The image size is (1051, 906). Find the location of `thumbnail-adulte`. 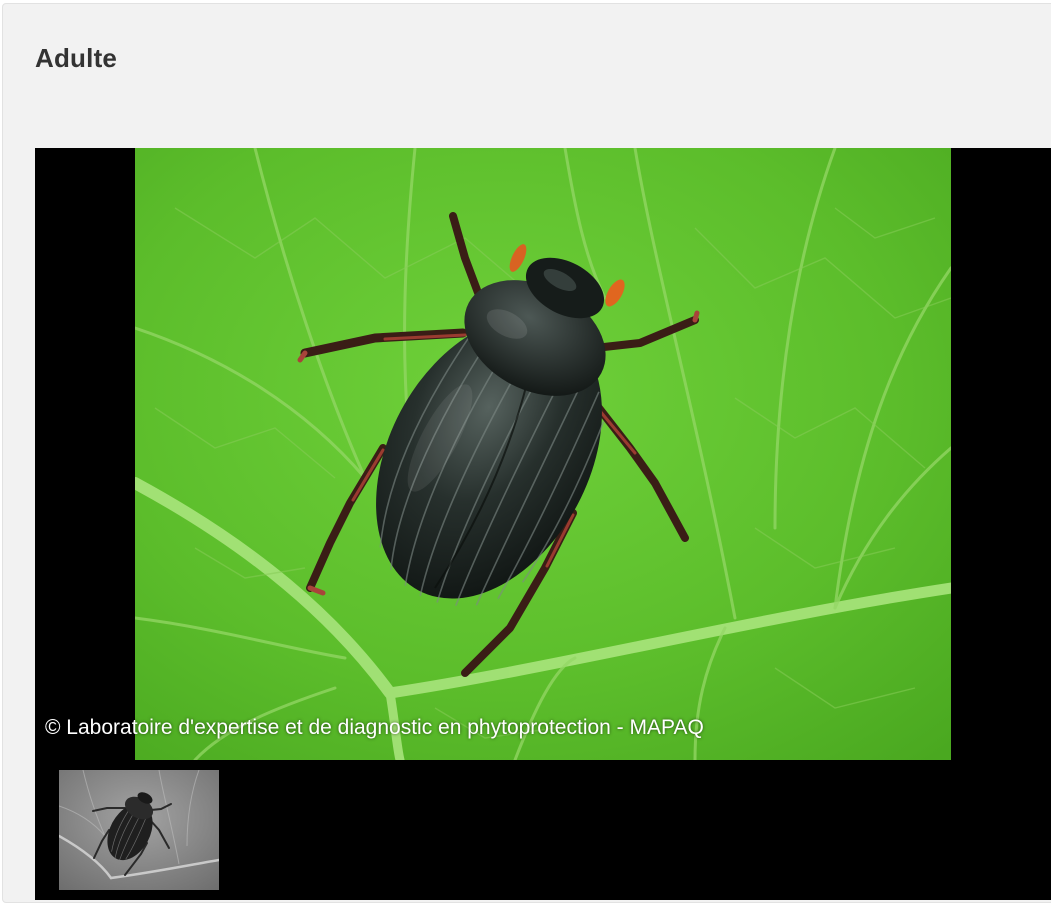

thumbnail-adulte is located at coordinates (139, 830).